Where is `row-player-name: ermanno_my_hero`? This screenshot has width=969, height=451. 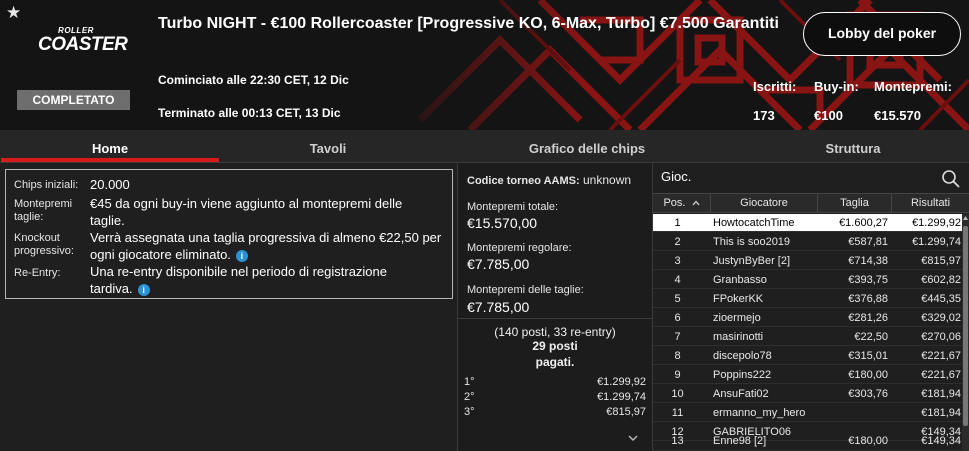
row-player-name: ermanno_my_hero is located at coordinates (759, 413).